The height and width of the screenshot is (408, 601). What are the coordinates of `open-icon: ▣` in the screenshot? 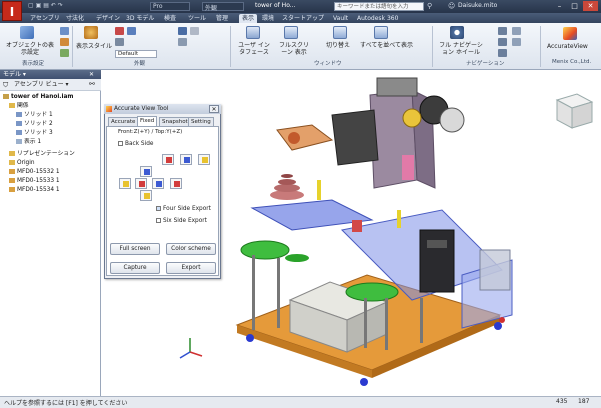 It's located at (39, 5).